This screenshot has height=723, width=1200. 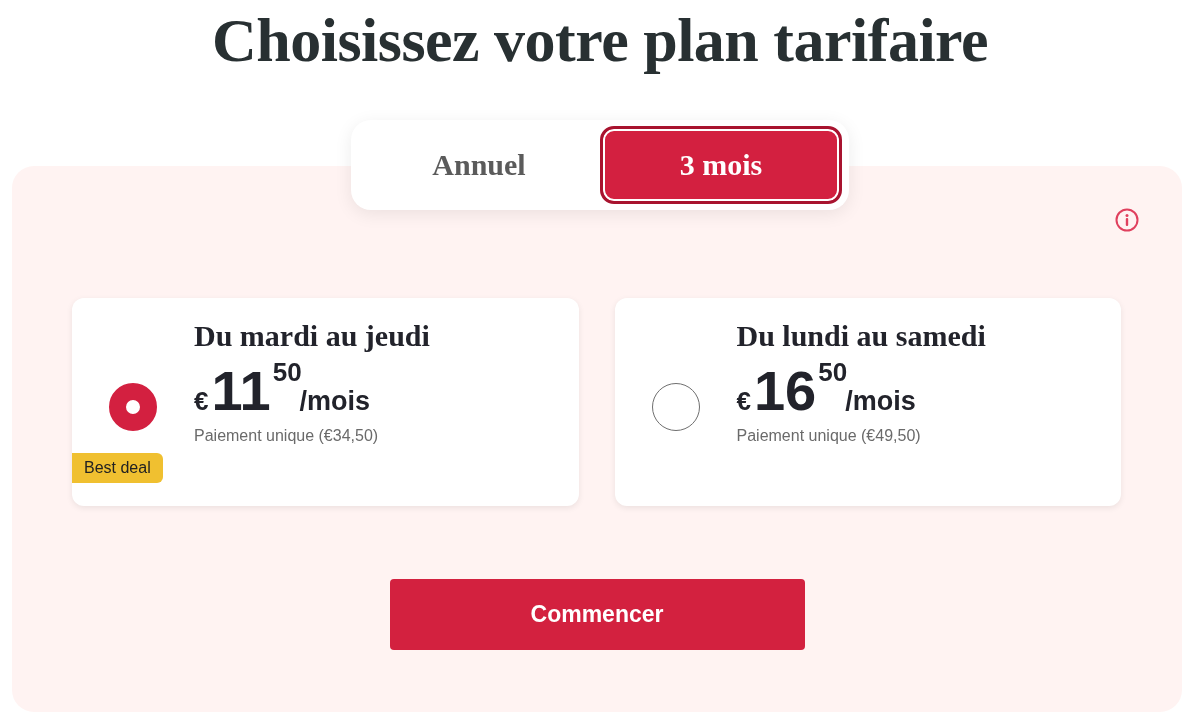 What do you see at coordinates (861, 336) in the screenshot?
I see `plan-title: Du lundi au samedi` at bounding box center [861, 336].